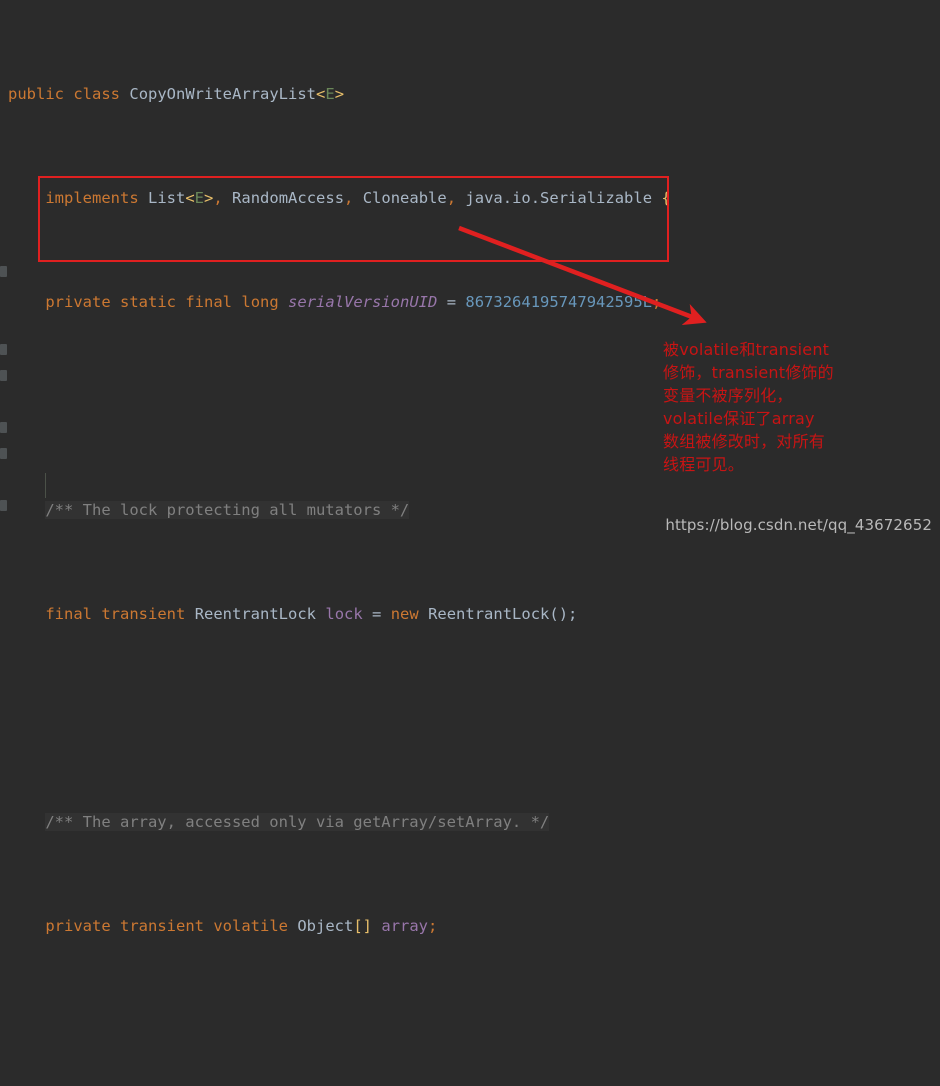 This screenshot has height=1086, width=940. I want to click on token-comment: /** The lock protecting all mutators */, so click(227, 510).